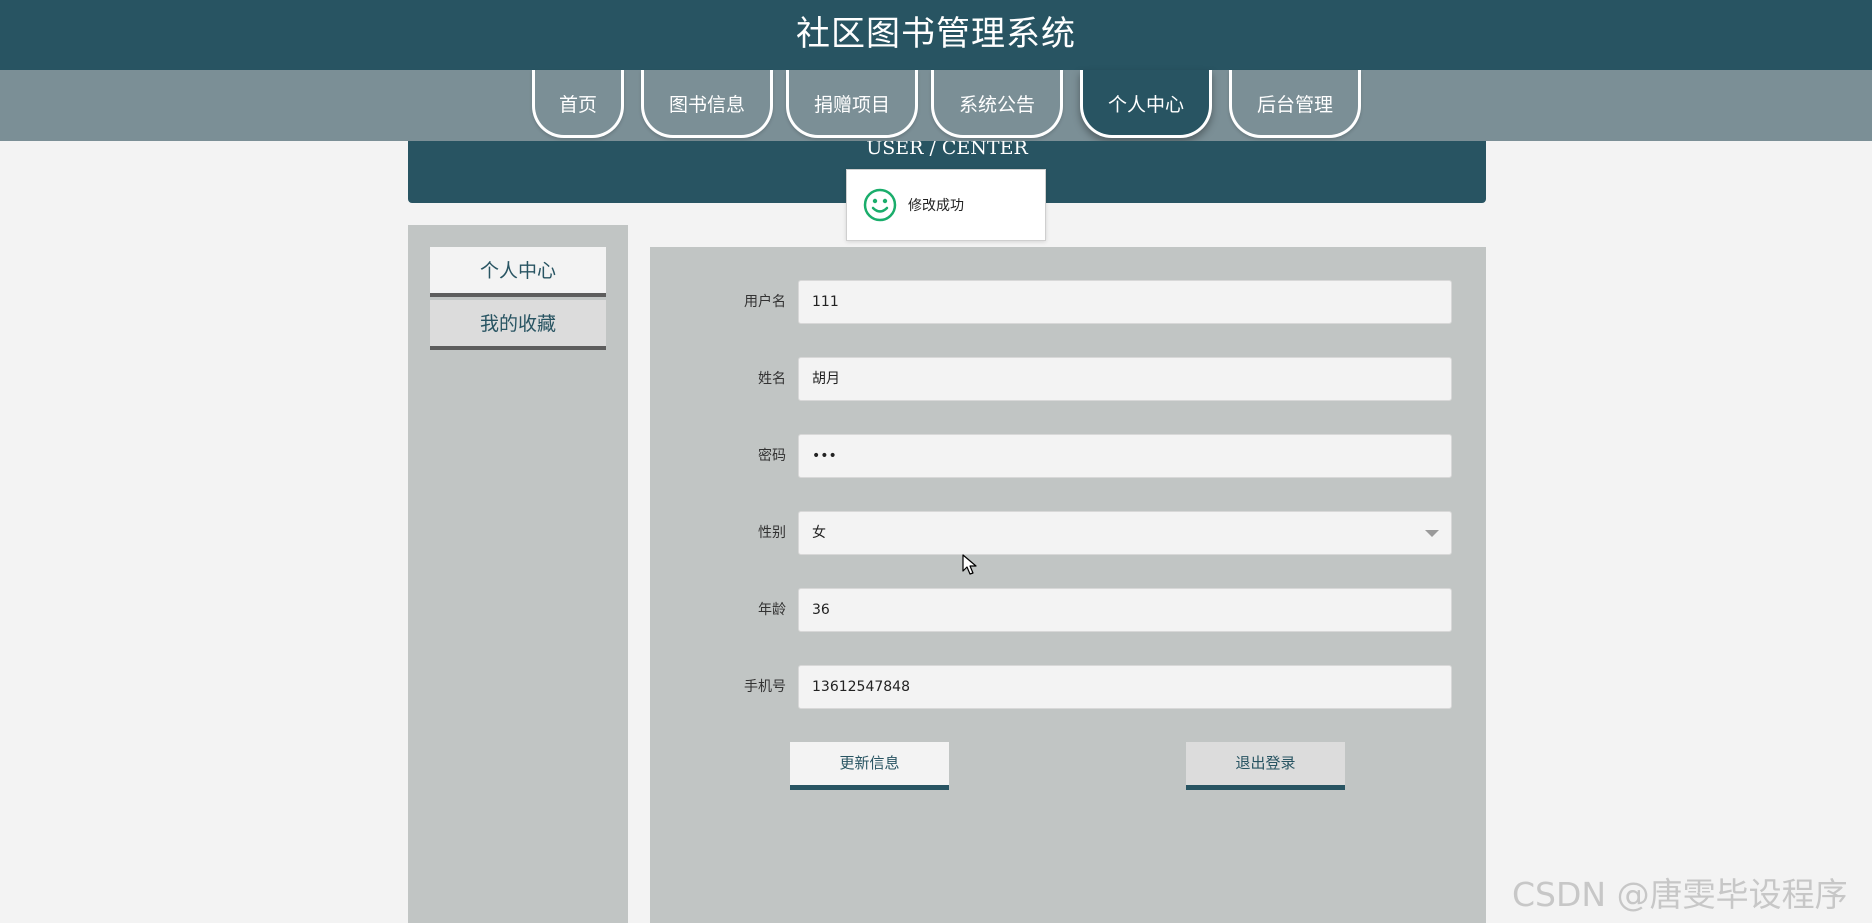 The image size is (1872, 923). What do you see at coordinates (518, 574) in the screenshot?
I see `sidebar: 个人中心 我的收藏` at bounding box center [518, 574].